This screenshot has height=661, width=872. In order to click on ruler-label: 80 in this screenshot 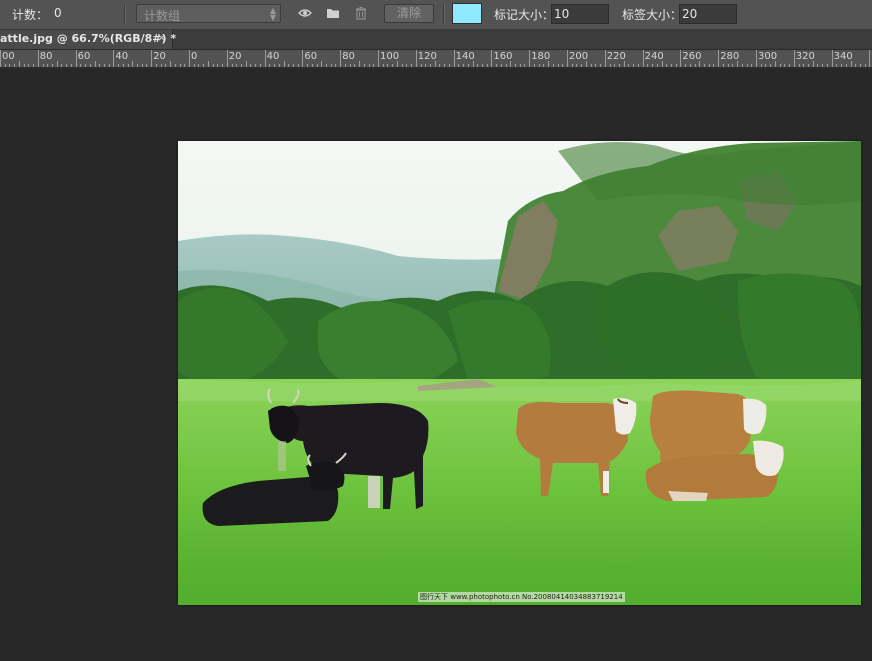, I will do `click(348, 56)`.